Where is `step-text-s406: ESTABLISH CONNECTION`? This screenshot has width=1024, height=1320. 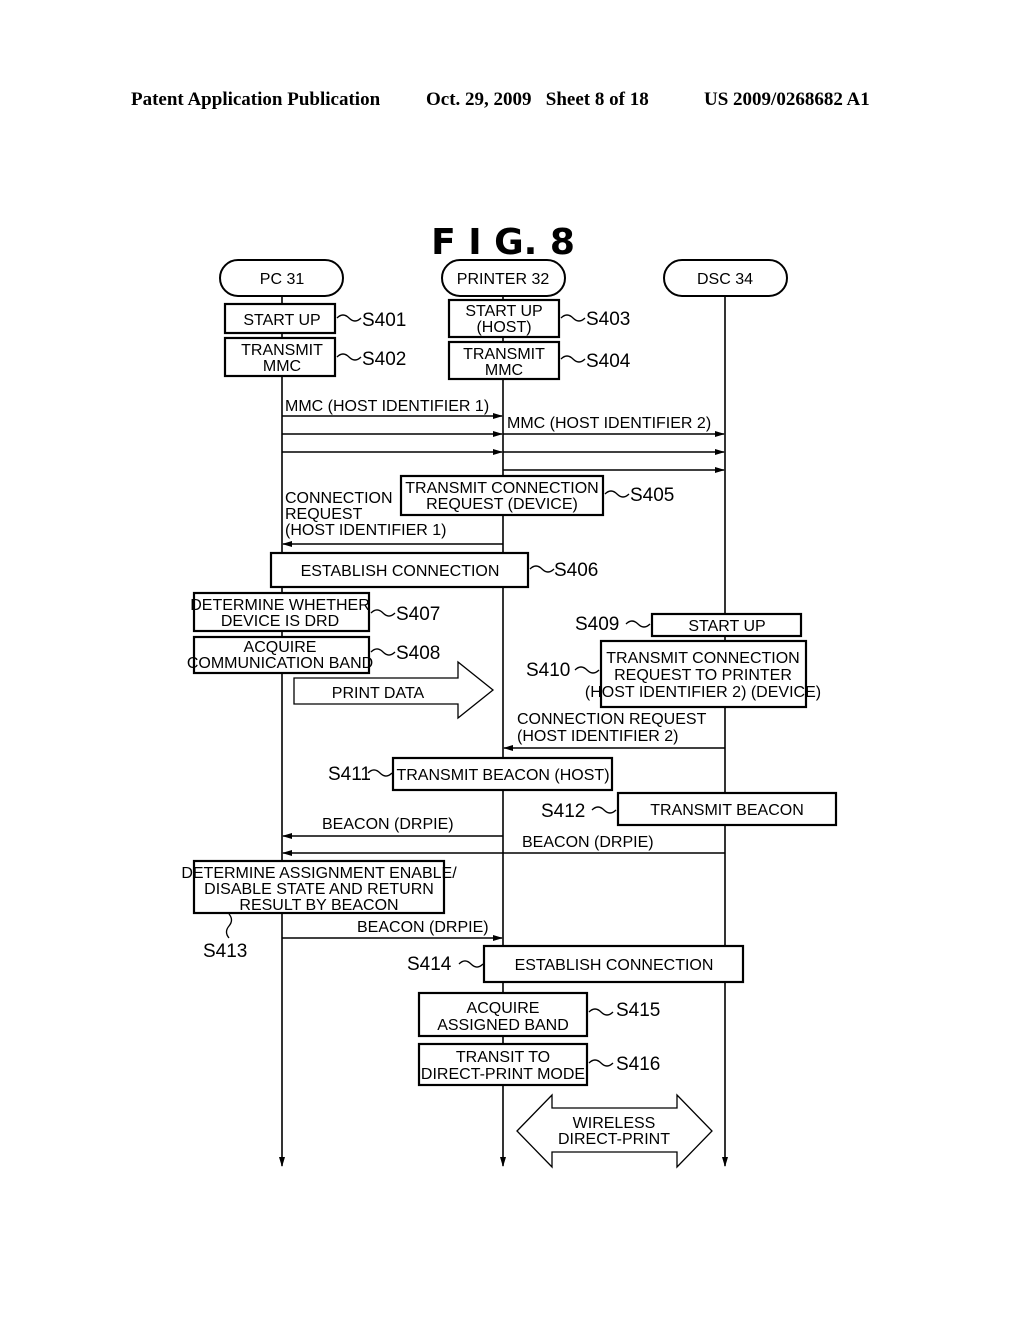 step-text-s406: ESTABLISH CONNECTION is located at coordinates (400, 571).